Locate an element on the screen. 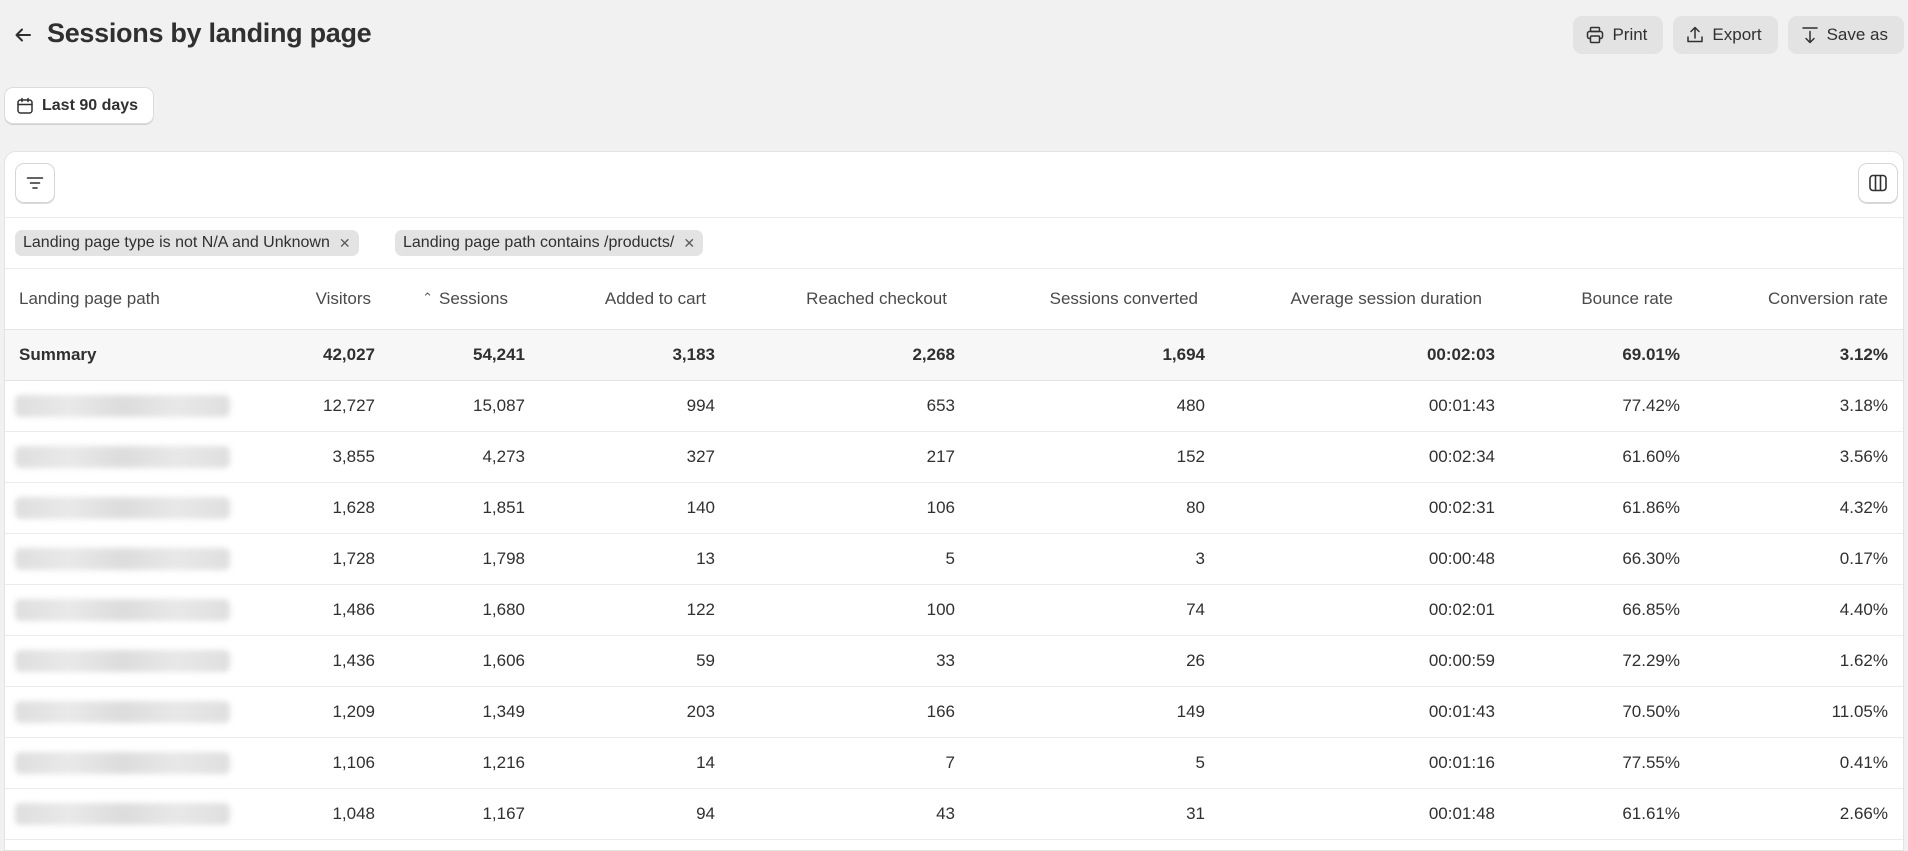  cell-conversion-rate: 0.41% is located at coordinates (1791, 763).